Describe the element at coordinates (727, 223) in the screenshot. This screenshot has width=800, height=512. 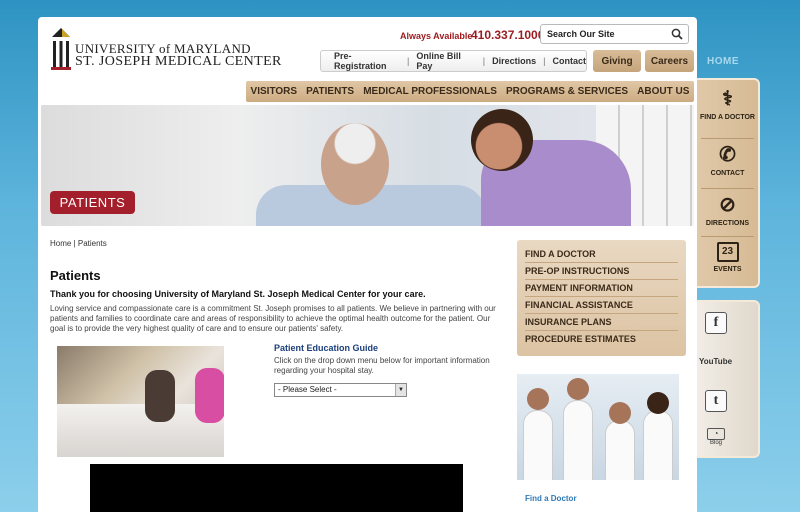
I see `side-directions-label: DIRECTIONS` at that location.